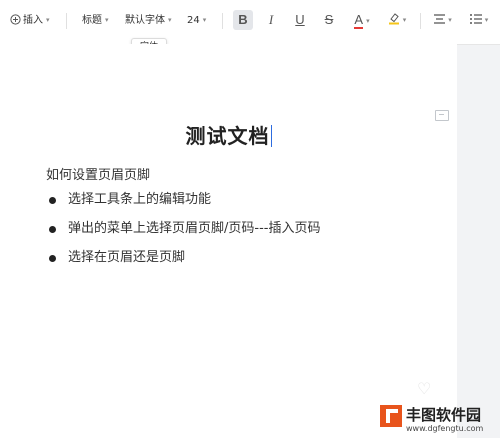  I want to click on list-item: 选择在页眉还是页脚, so click(183, 264).